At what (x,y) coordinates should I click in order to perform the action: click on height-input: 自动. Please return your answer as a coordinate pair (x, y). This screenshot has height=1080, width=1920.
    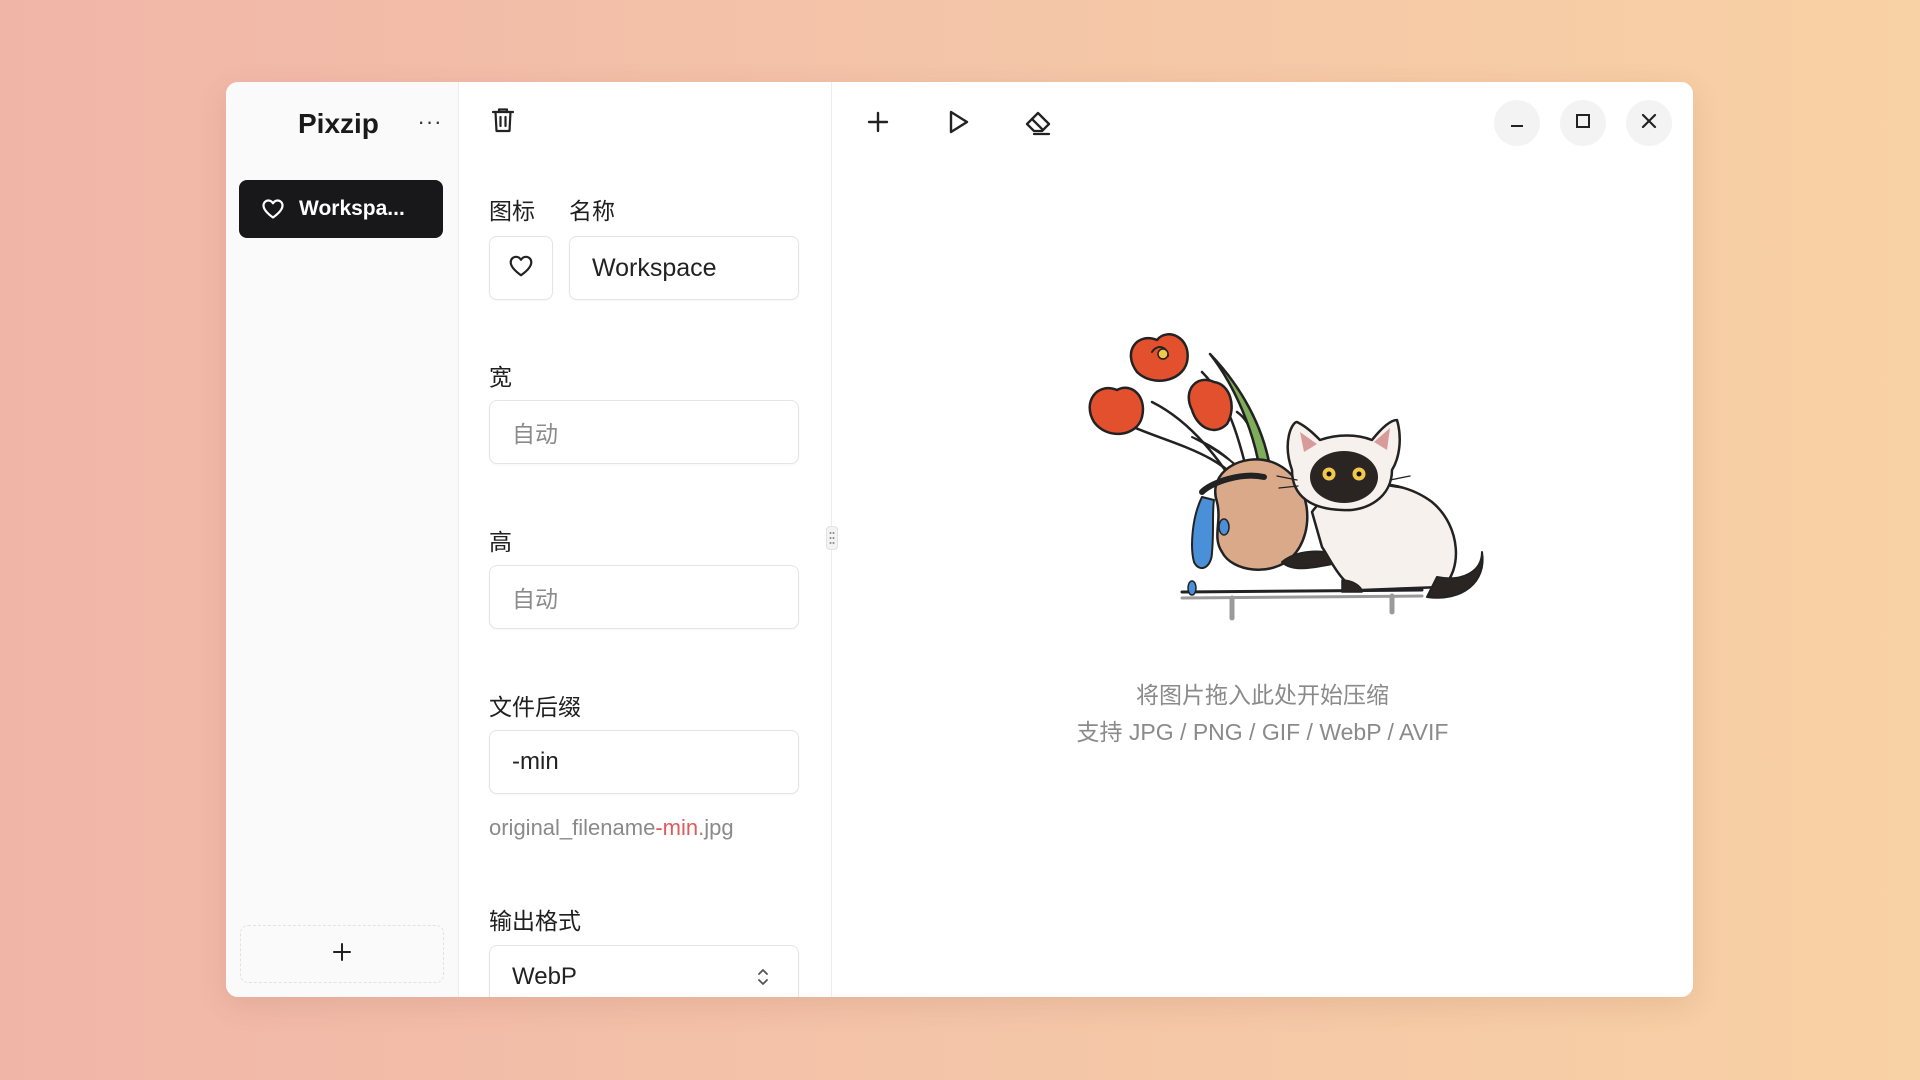
    Looking at the image, I should click on (644, 597).